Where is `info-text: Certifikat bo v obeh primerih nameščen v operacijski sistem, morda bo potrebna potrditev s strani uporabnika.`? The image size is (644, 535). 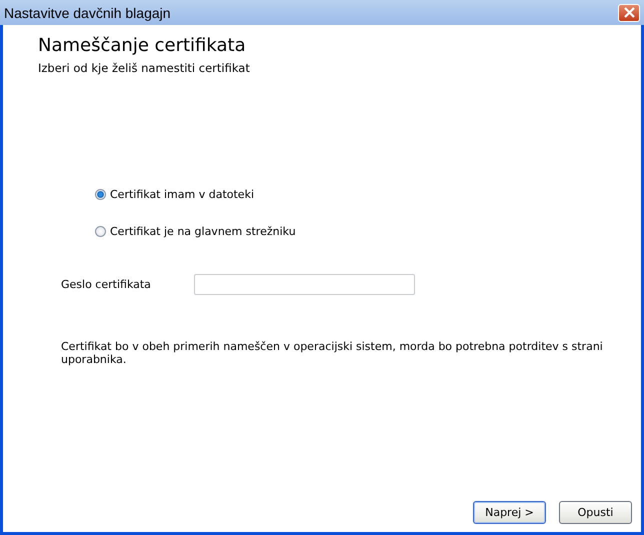 info-text: Certifikat bo v obeh primerih nameščen v operacijski sistem, morda bo potrebna potrditev s strani uporabnika. is located at coordinates (332, 353).